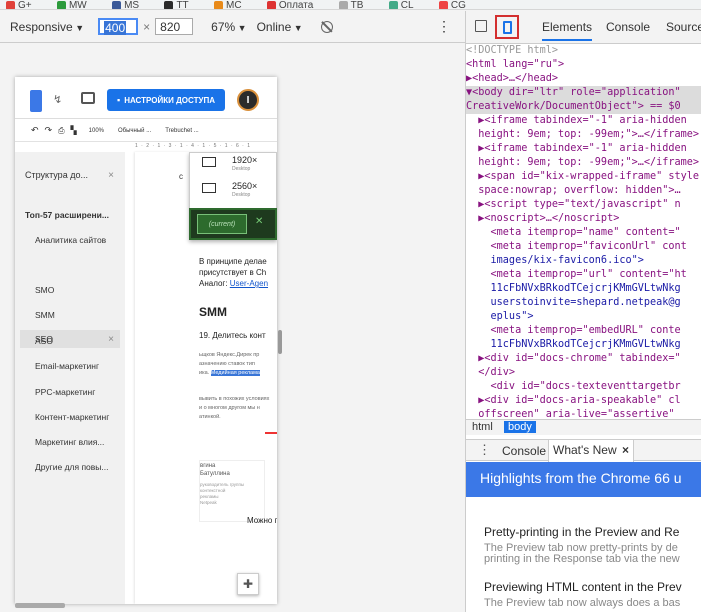 The image size is (701, 612). I want to click on outline-item: Email-маркетинг, so click(67, 366).